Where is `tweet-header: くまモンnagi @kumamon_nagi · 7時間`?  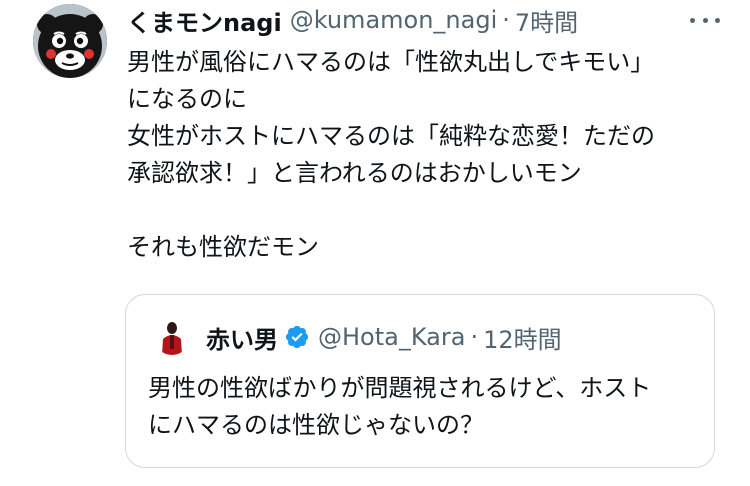
tweet-header: くまモンnagi @kumamon_nagi · 7時間 is located at coordinates (352, 20).